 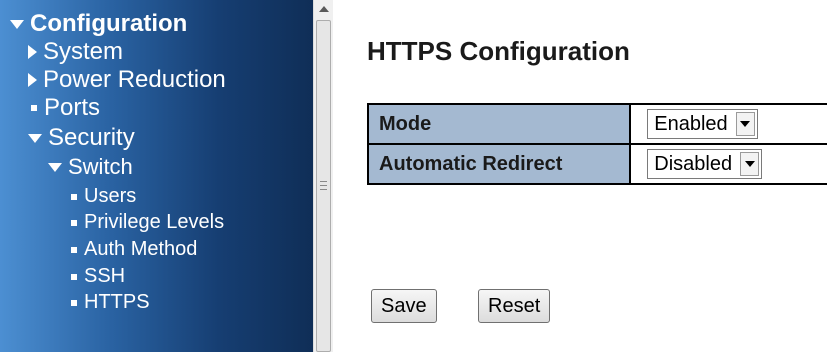 I want to click on nav-ports: Ports, so click(x=64, y=108).